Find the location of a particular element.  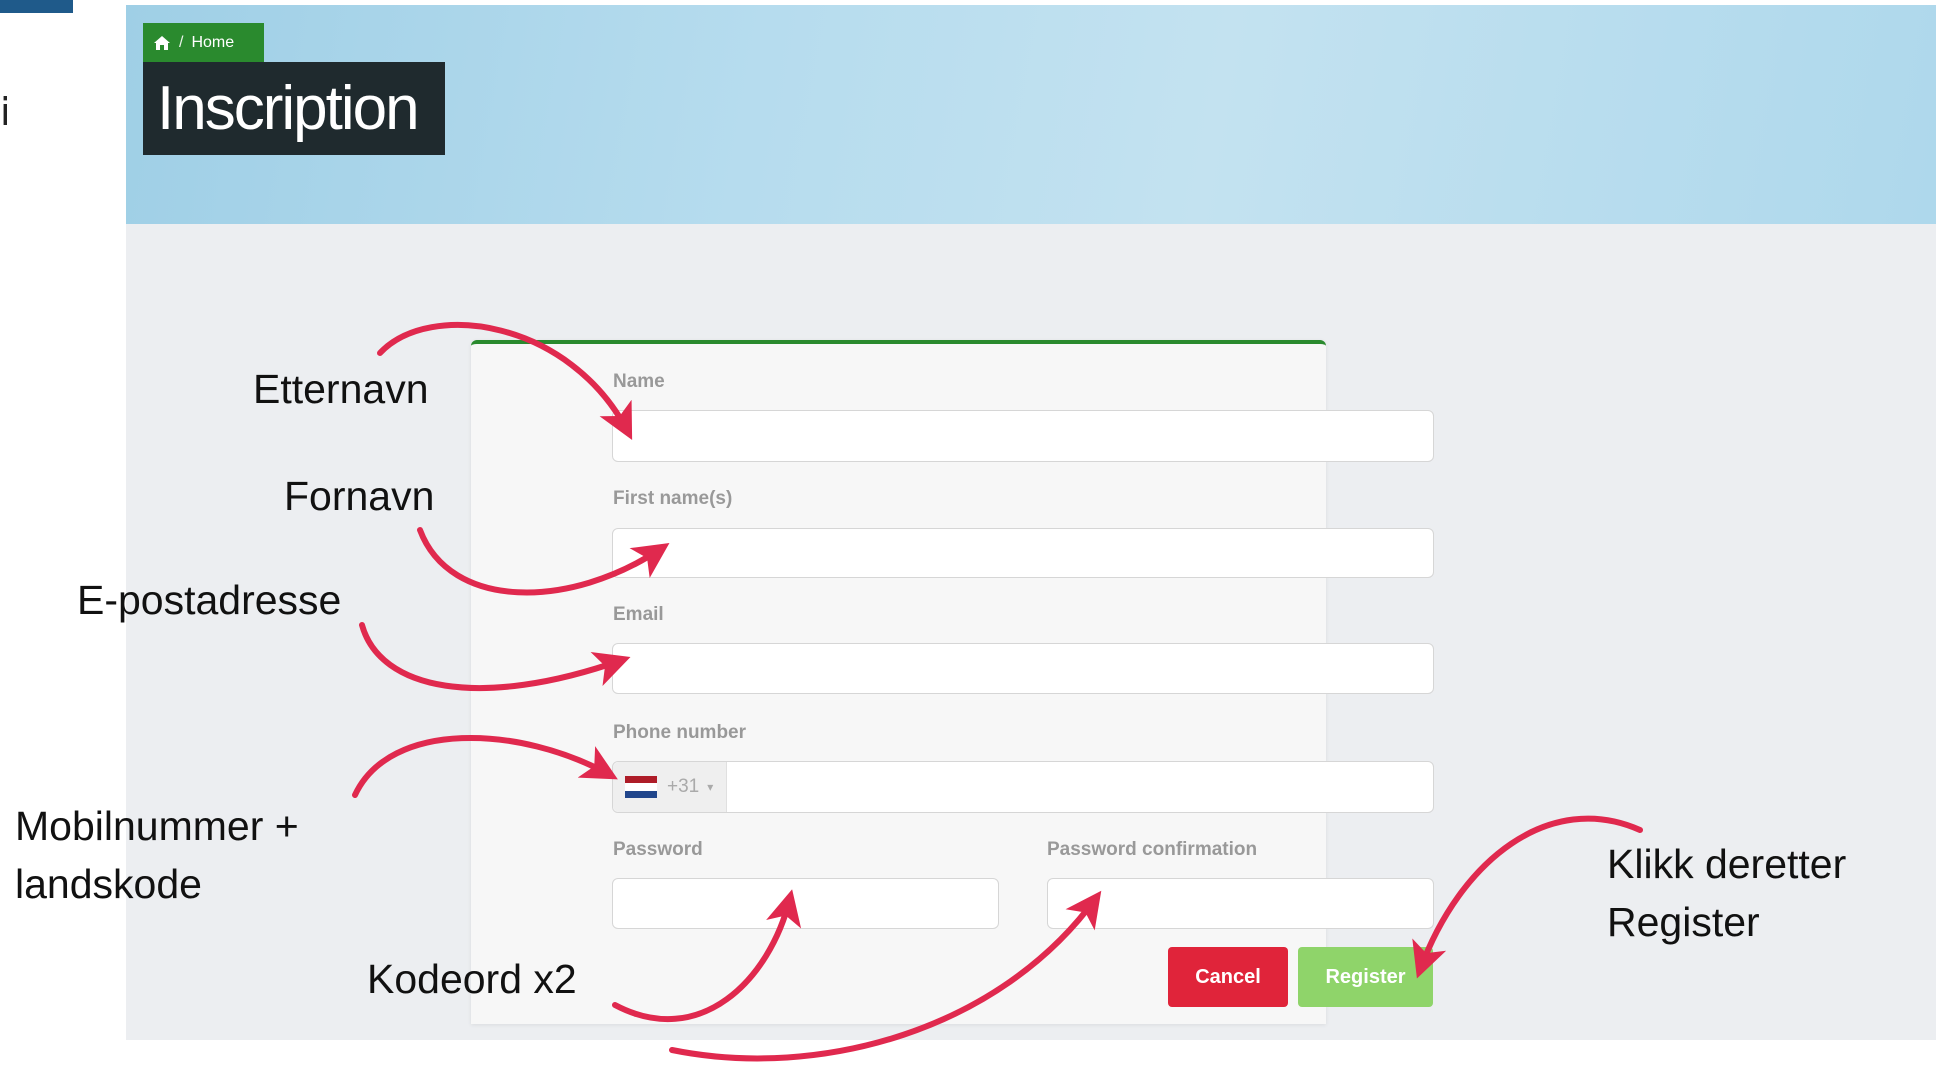

password-confirmation-input is located at coordinates (1240, 903).